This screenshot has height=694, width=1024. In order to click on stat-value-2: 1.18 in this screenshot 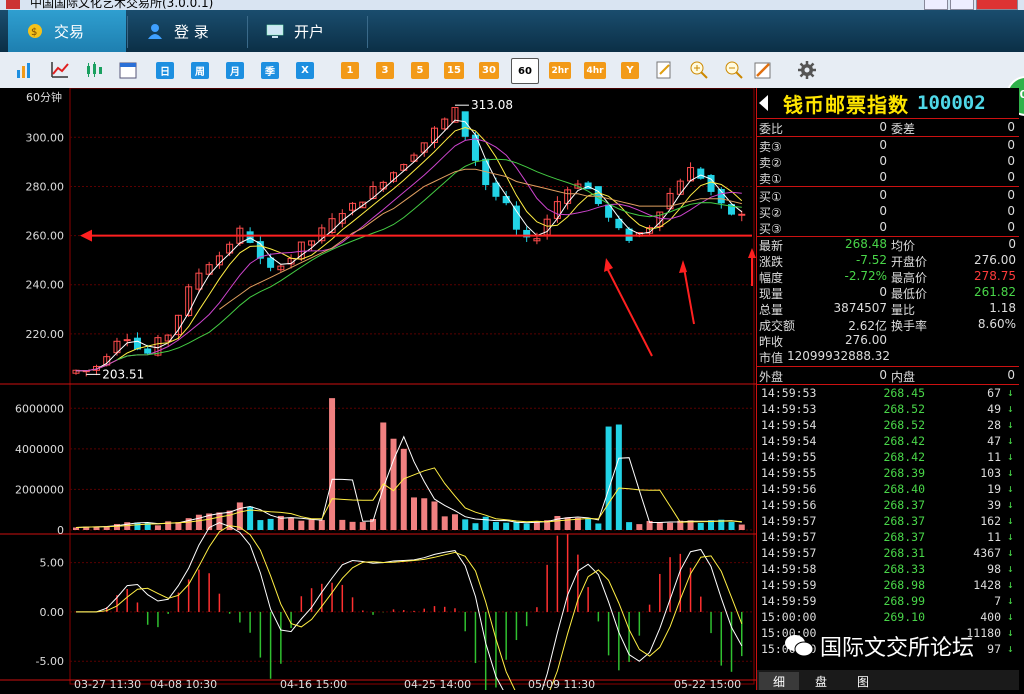, I will do `click(1002, 308)`.